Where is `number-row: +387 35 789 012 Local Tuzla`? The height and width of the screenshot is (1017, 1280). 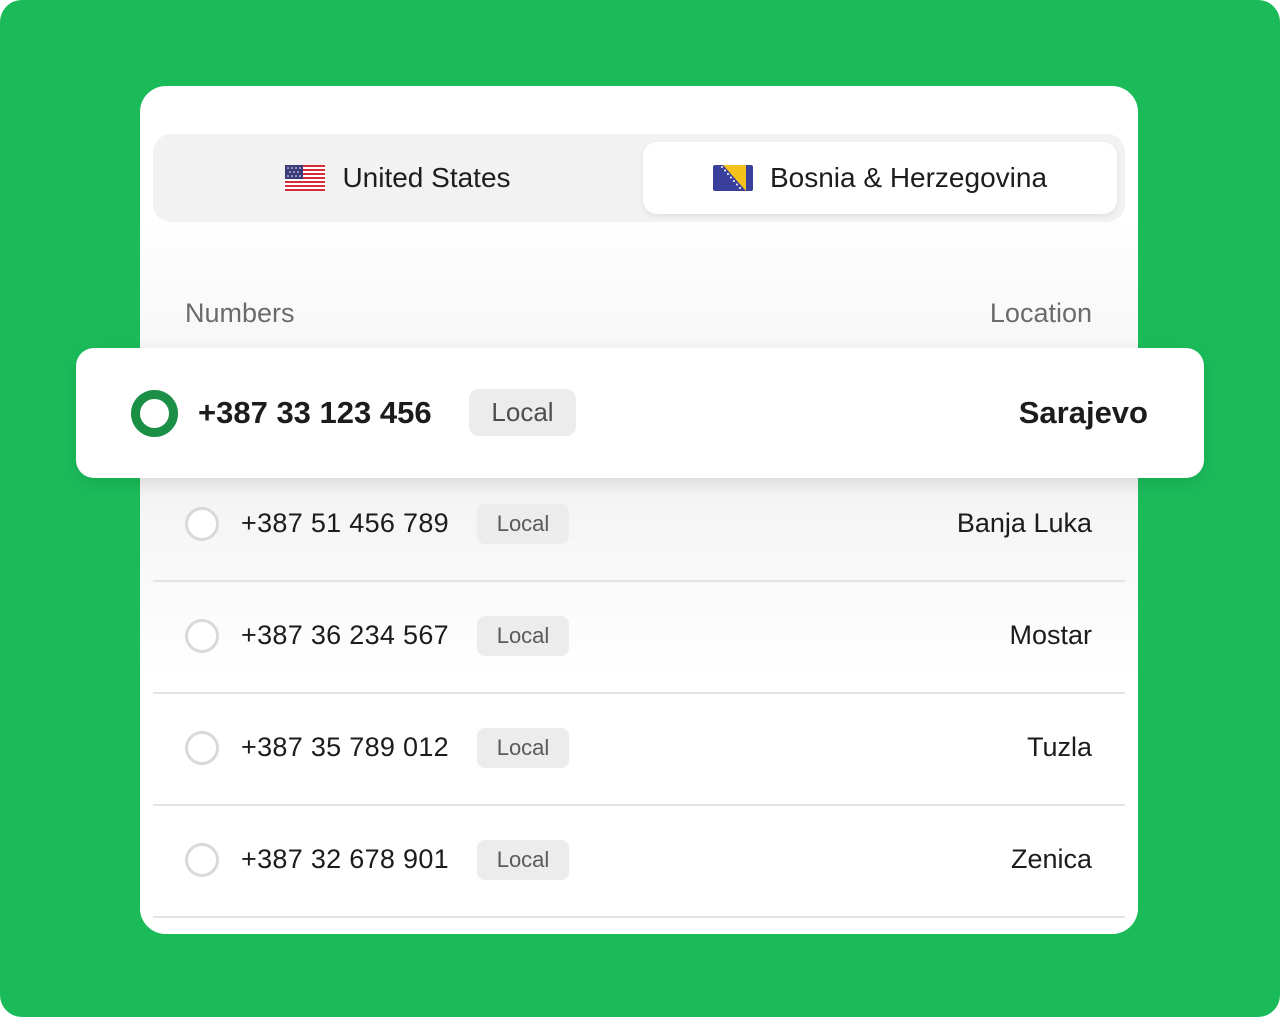
number-row: +387 35 789 012 Local Tuzla is located at coordinates (639, 750).